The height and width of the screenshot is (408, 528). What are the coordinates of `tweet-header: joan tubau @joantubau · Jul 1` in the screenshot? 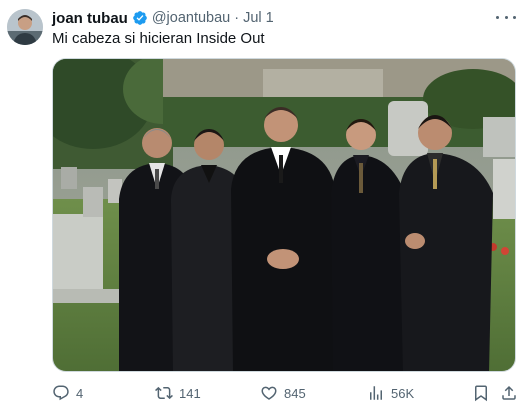 It's located at (163, 18).